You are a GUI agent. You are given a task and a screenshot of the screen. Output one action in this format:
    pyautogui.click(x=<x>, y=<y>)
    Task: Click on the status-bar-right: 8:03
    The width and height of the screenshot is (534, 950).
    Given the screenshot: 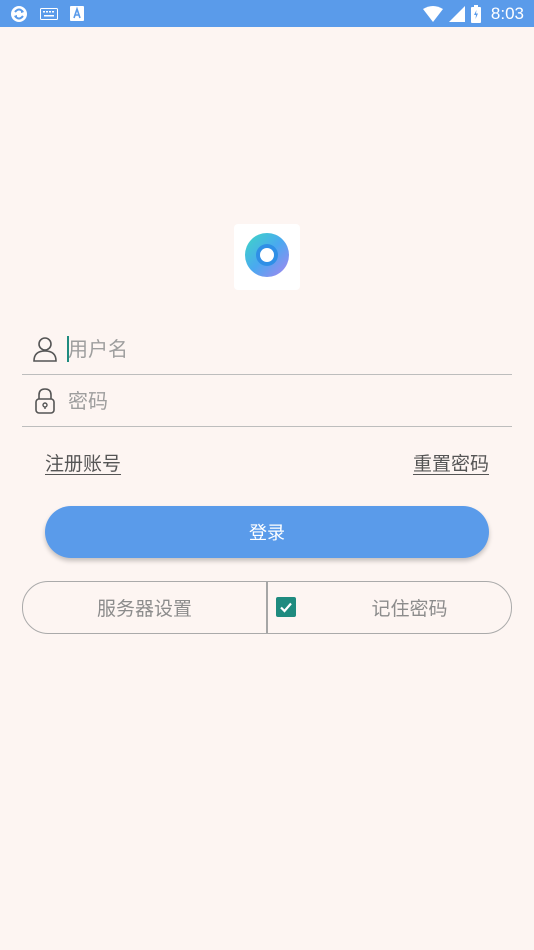 What is the action you would take?
    pyautogui.click(x=473, y=13)
    